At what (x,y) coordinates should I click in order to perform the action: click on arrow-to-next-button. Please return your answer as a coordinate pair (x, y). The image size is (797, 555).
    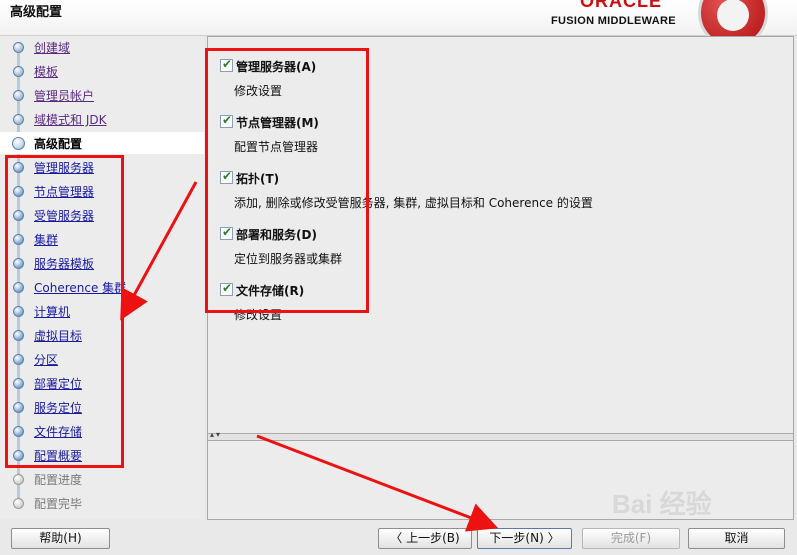
    Looking at the image, I should click on (377, 483).